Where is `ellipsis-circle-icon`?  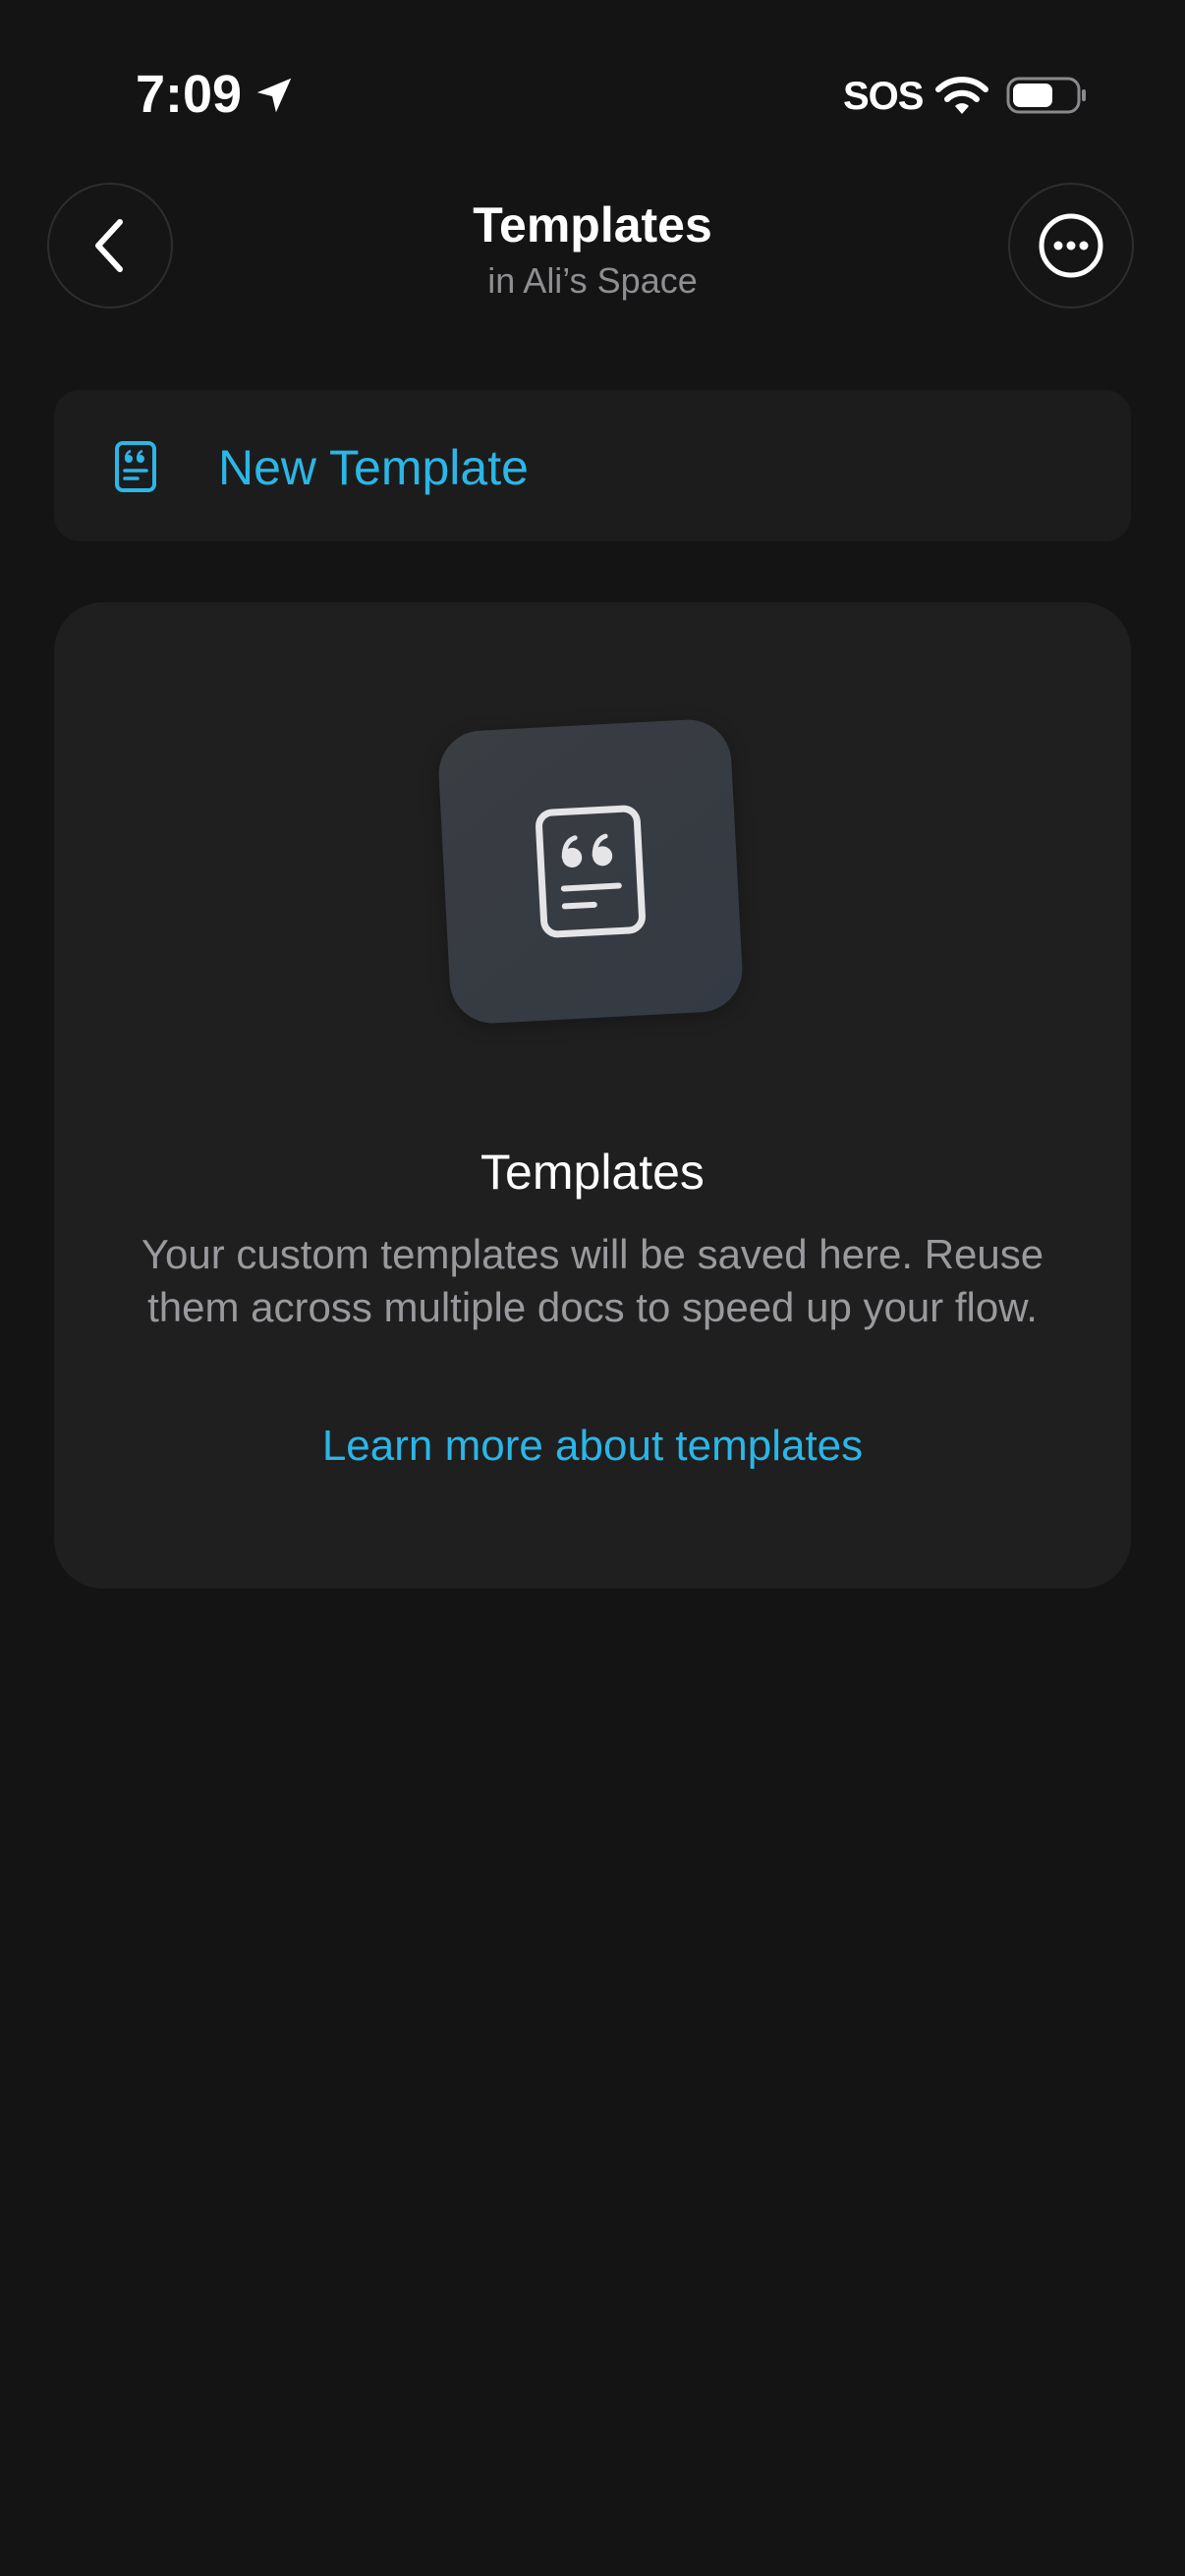 ellipsis-circle-icon is located at coordinates (1071, 245).